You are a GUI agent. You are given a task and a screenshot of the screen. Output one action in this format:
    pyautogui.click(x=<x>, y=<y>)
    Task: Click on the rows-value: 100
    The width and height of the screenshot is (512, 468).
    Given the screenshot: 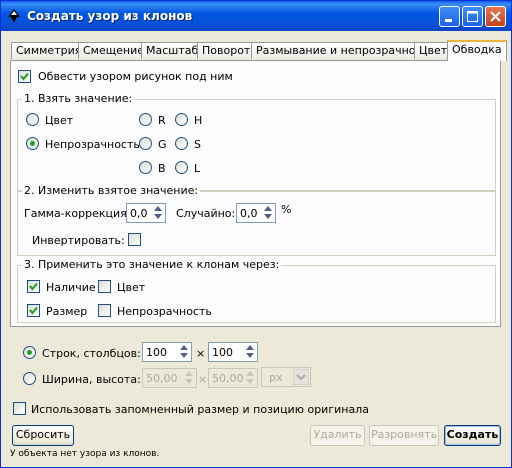 What is the action you would take?
    pyautogui.click(x=156, y=352)
    